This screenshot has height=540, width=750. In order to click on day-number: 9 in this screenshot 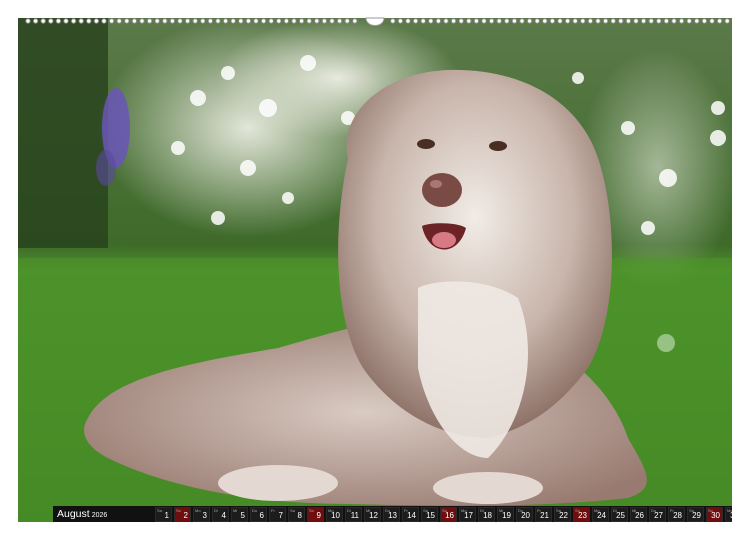, I will do `click(318, 515)`.